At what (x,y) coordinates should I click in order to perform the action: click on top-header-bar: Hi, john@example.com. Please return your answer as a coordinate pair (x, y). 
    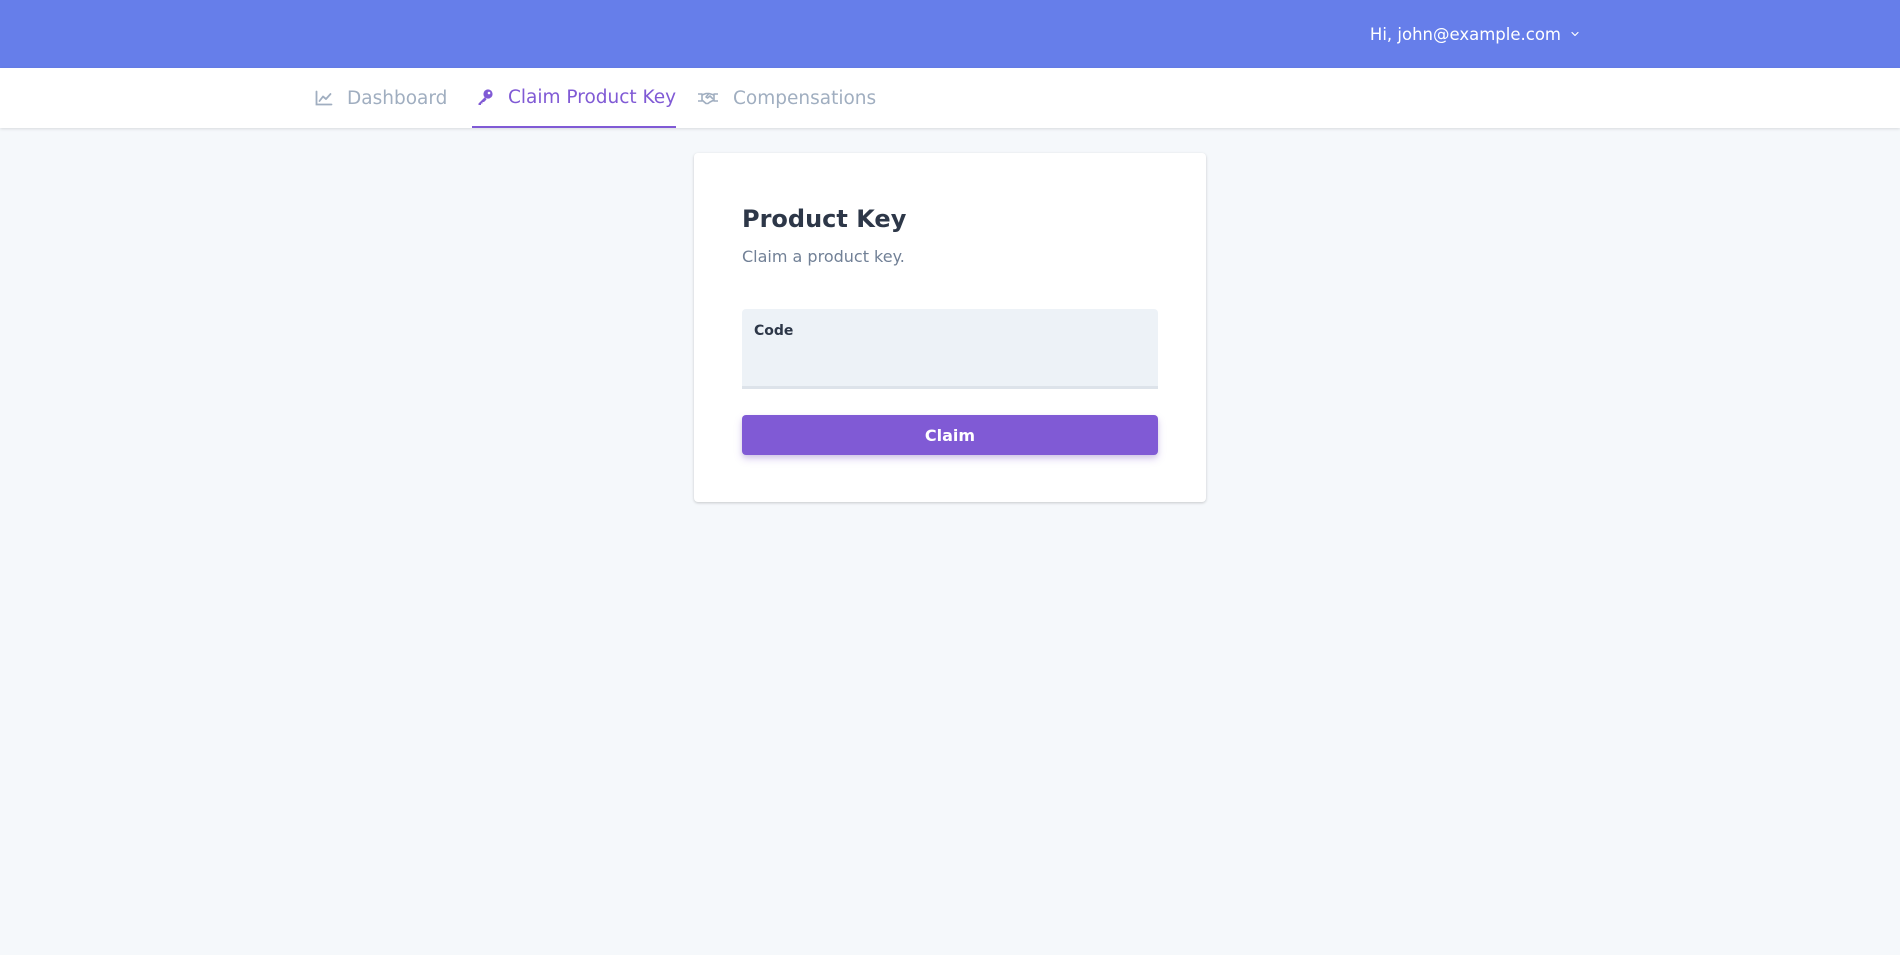
    Looking at the image, I should click on (950, 34).